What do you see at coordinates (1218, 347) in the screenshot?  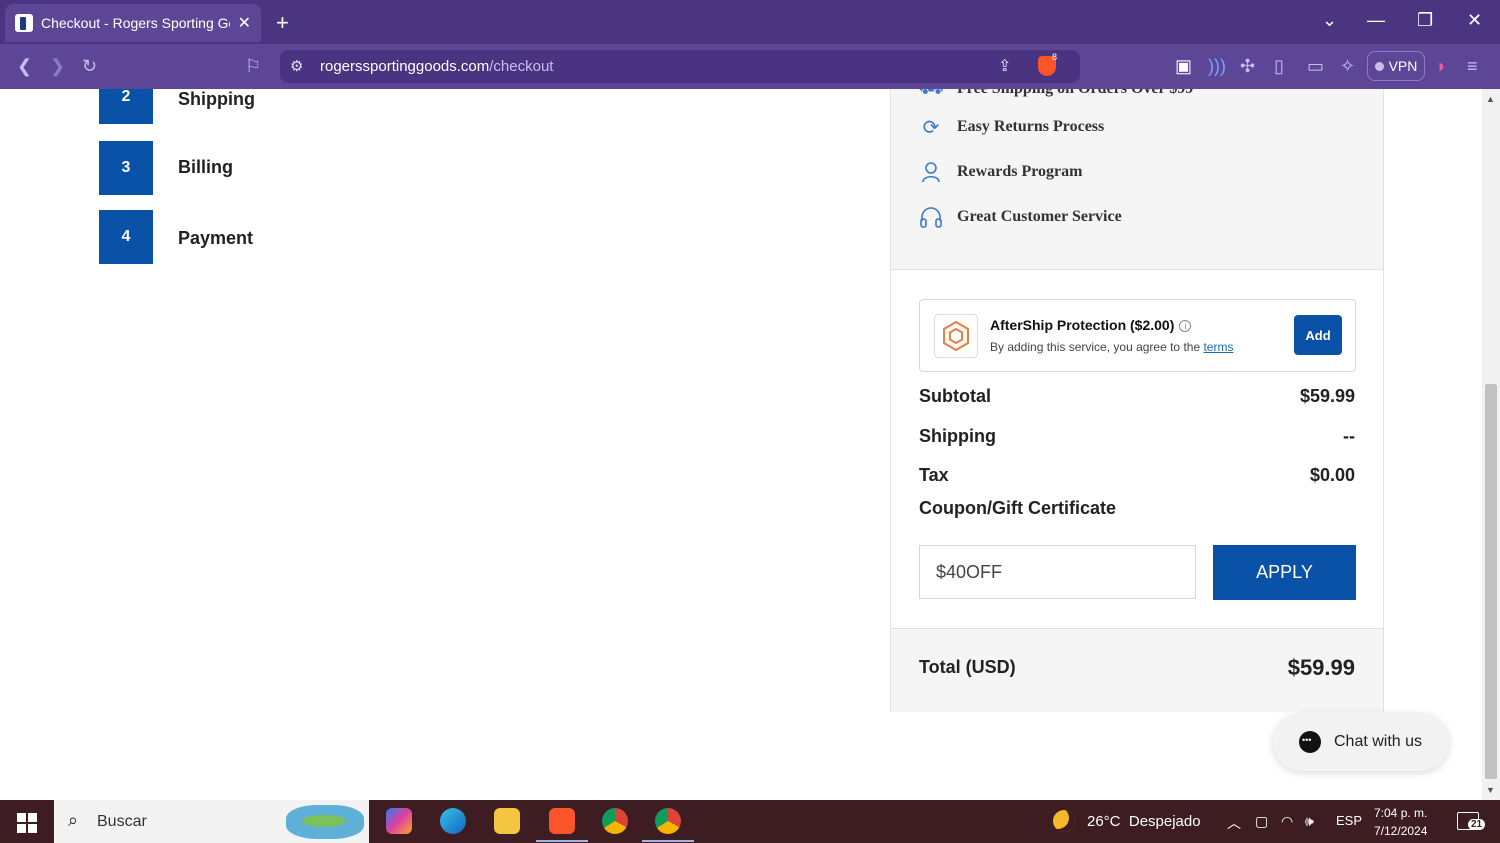 I see `terms-link: terms` at bounding box center [1218, 347].